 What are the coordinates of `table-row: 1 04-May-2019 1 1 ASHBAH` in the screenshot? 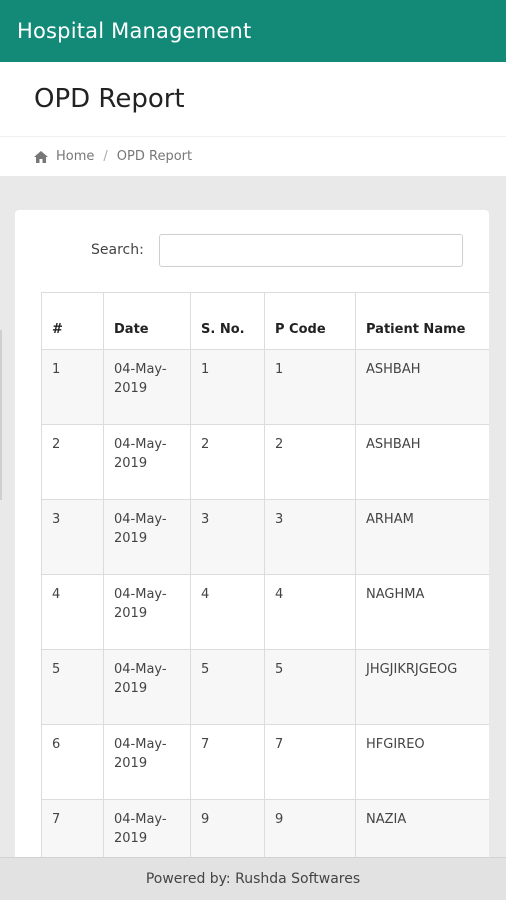 It's located at (265, 387).